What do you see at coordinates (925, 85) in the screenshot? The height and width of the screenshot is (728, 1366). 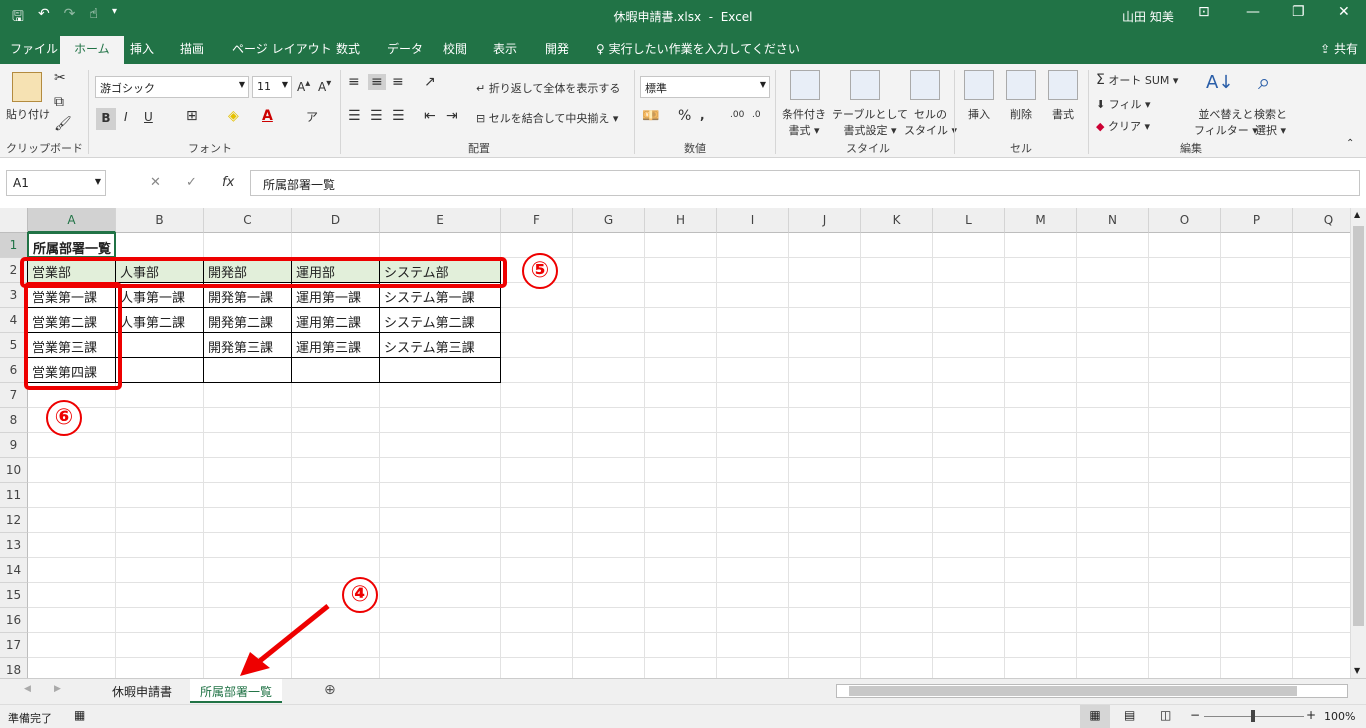 I see `cell-styles-icon` at bounding box center [925, 85].